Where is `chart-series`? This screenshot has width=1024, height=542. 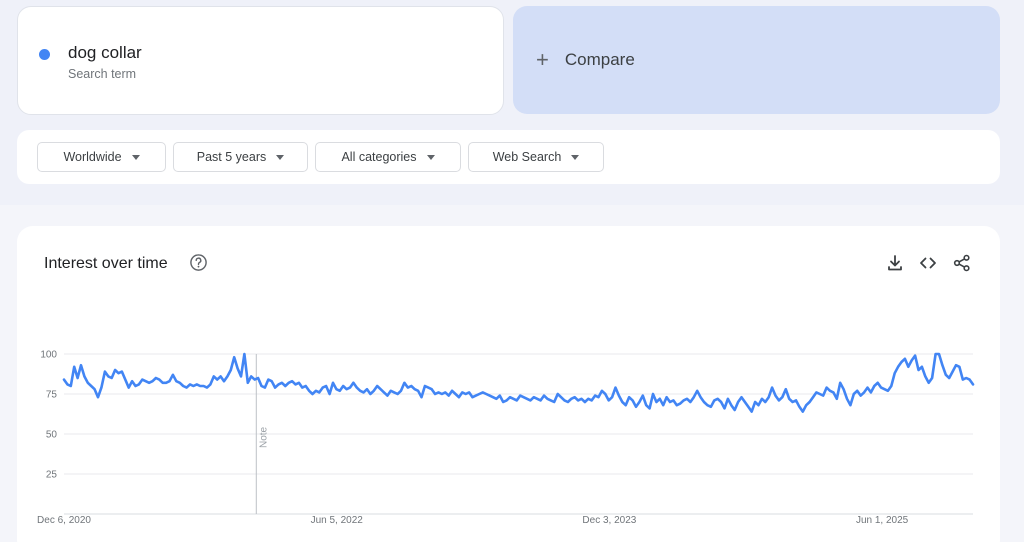 chart-series is located at coordinates (518, 382).